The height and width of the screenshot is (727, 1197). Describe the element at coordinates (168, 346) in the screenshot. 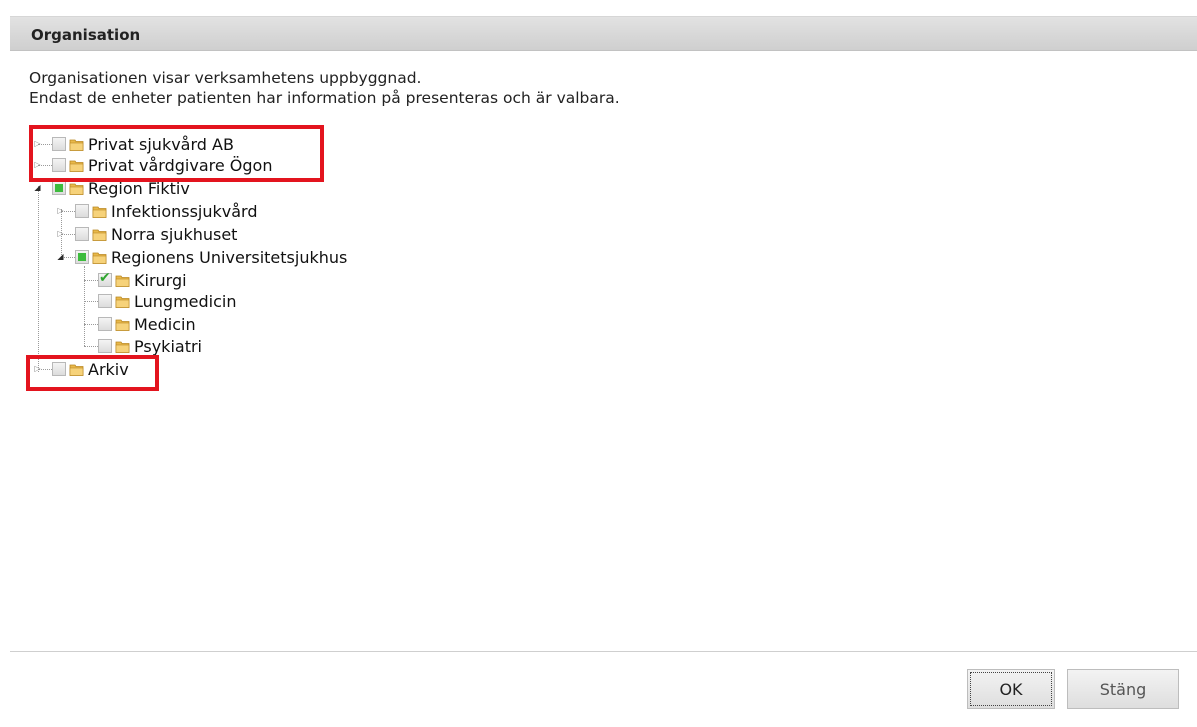

I see `node-label: Psykiatri` at that location.